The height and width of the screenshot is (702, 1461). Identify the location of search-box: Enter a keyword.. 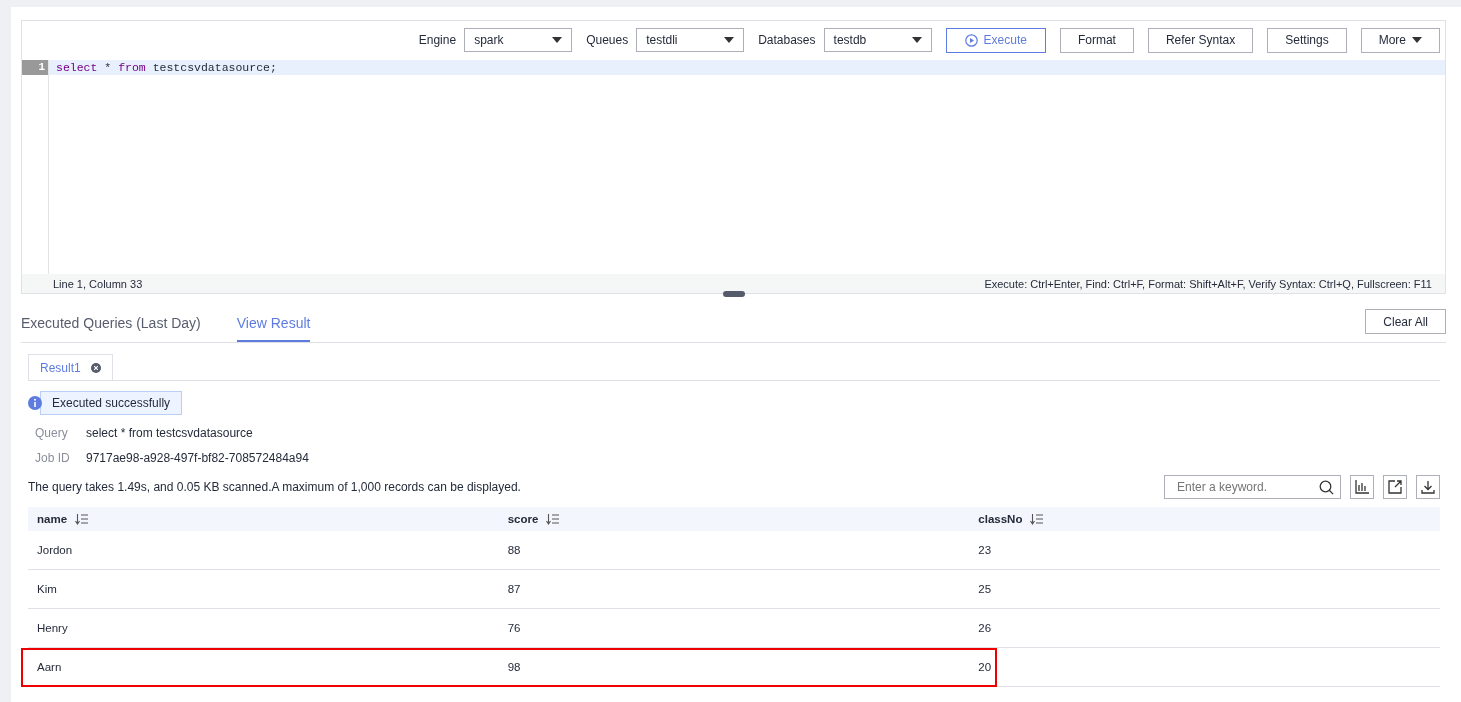
(1252, 487).